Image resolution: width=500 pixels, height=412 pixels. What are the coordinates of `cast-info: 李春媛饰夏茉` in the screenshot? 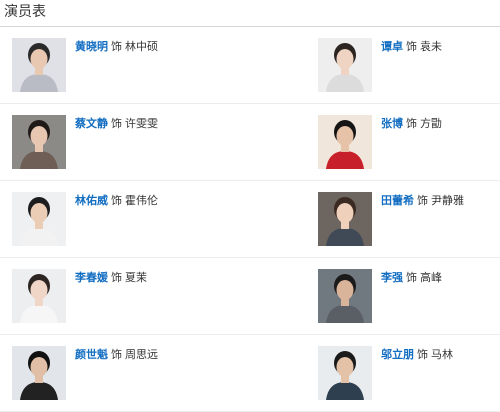 It's located at (111, 278).